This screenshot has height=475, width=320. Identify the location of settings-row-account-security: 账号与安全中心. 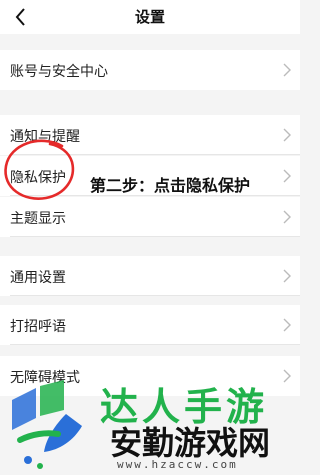
(150, 70).